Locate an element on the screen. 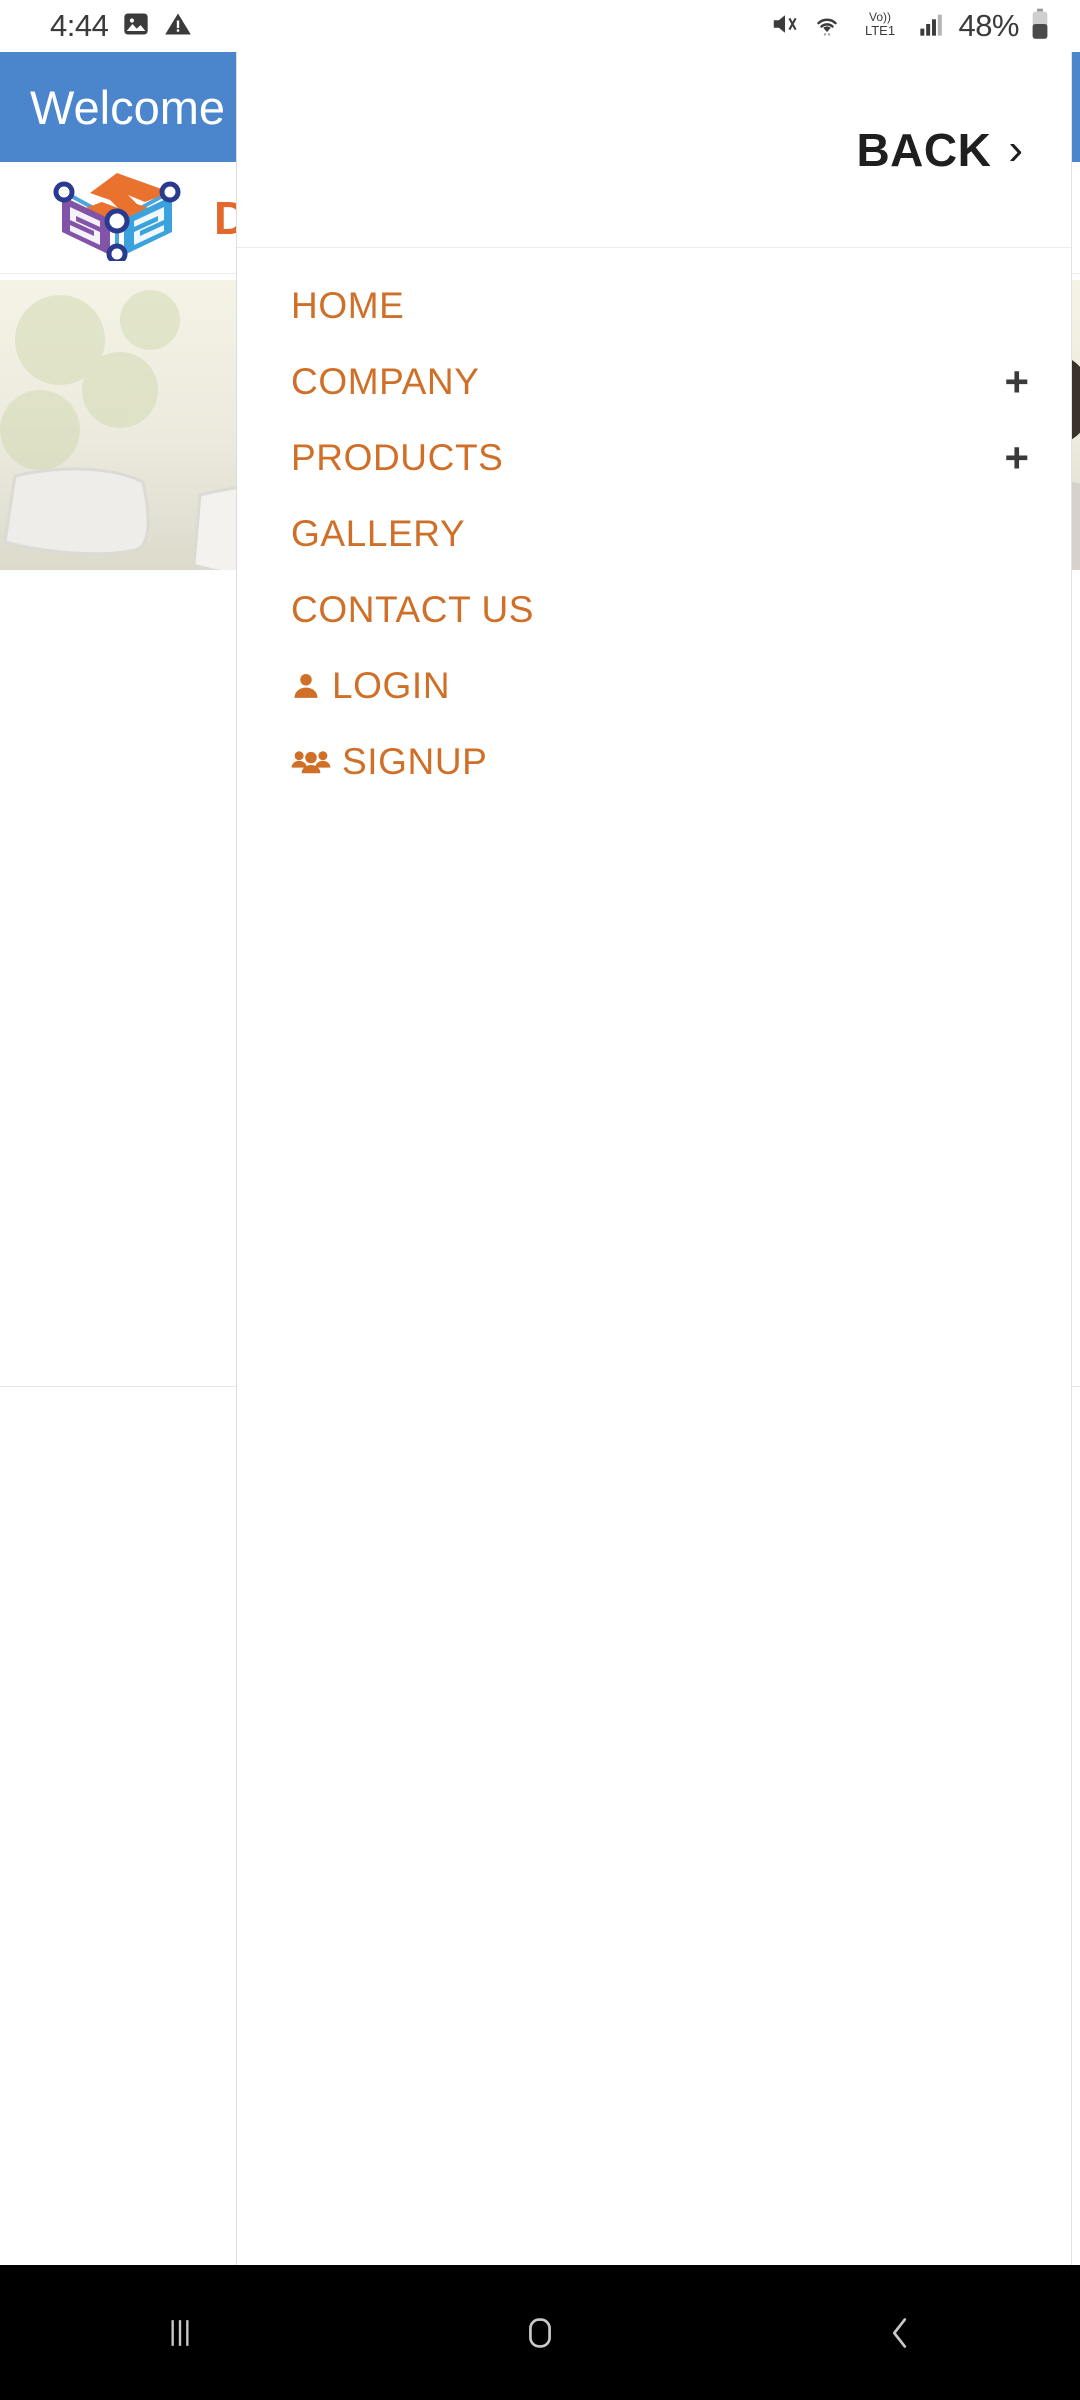 Image resolution: width=1080 pixels, height=2400 pixels. status-time: 4:44 is located at coordinates (79, 25).